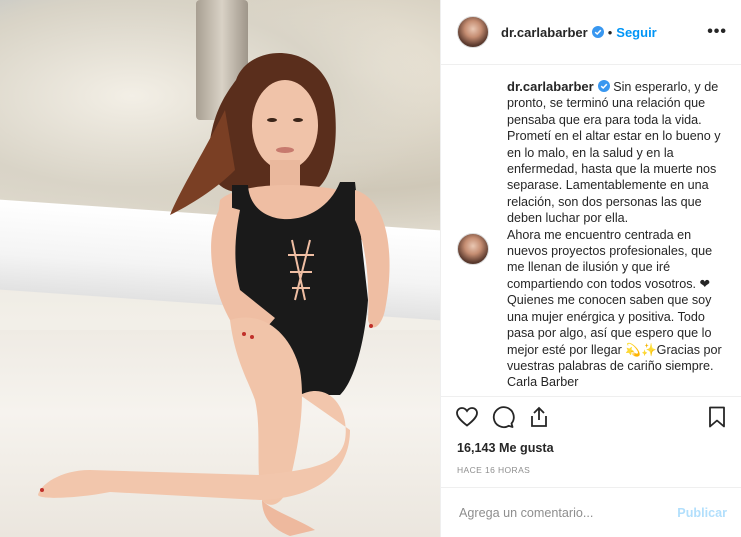 The image size is (741, 537). What do you see at coordinates (717, 417) in the screenshot?
I see `bookmark-icon` at bounding box center [717, 417].